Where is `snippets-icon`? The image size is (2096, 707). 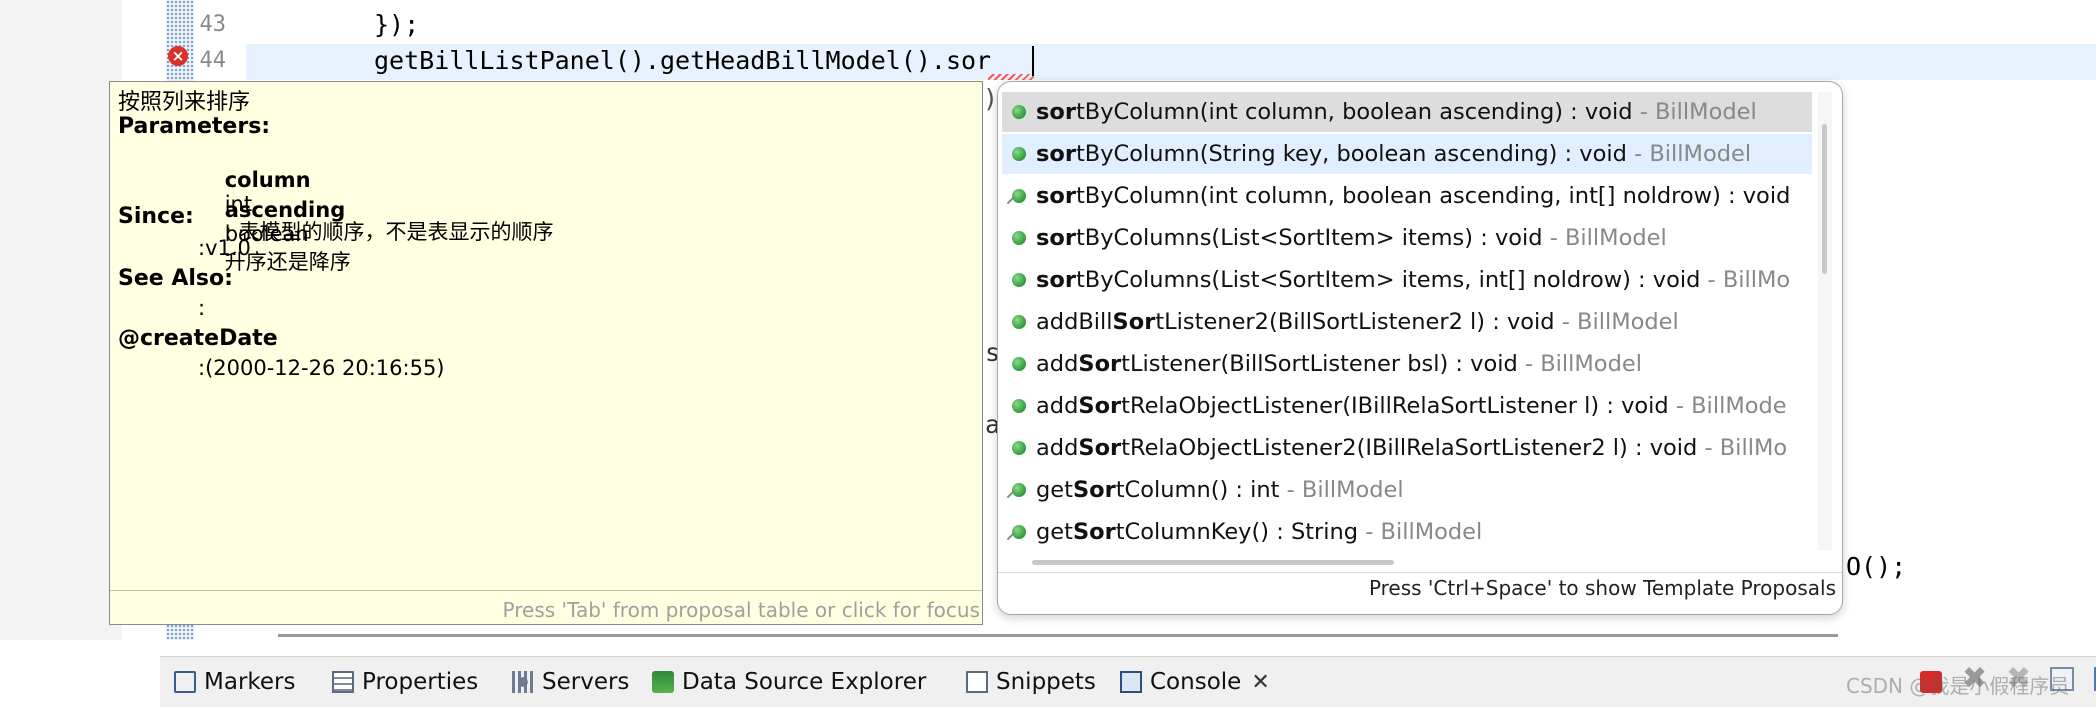 snippets-icon is located at coordinates (977, 682).